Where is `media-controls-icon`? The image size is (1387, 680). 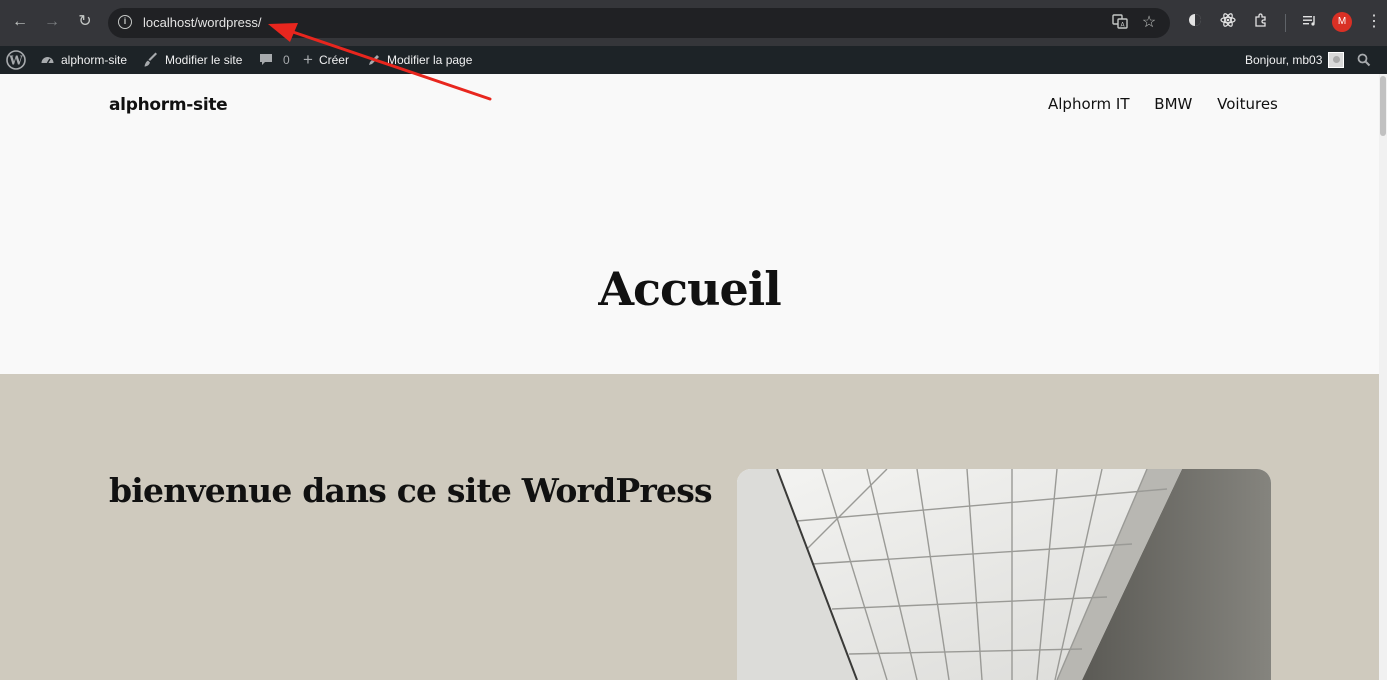
media-controls-icon is located at coordinates (1310, 22).